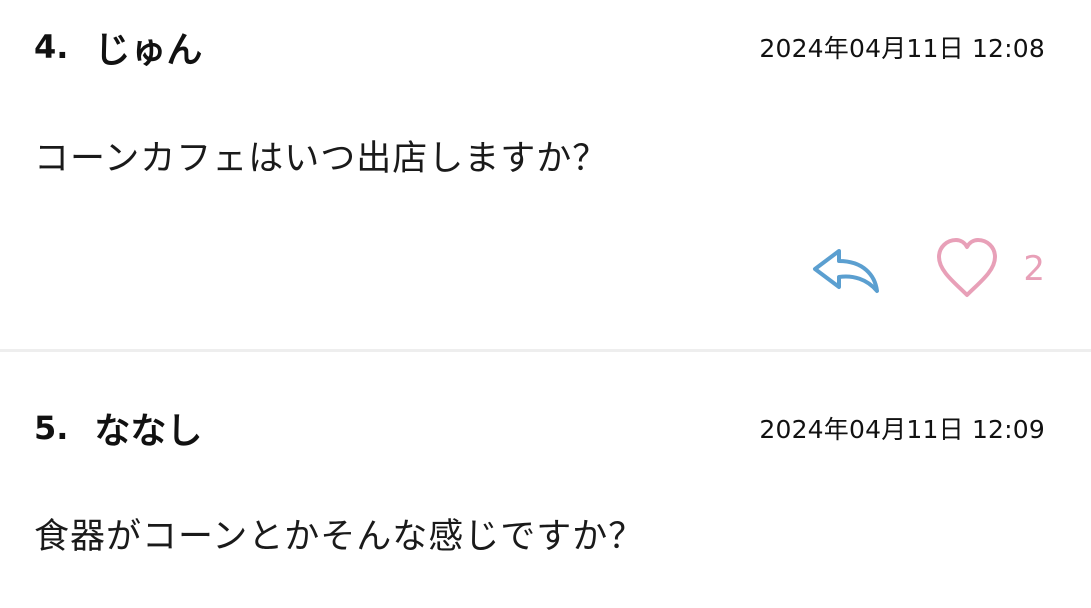 The image size is (1091, 608). I want to click on like-button: 2, so click(989, 269).